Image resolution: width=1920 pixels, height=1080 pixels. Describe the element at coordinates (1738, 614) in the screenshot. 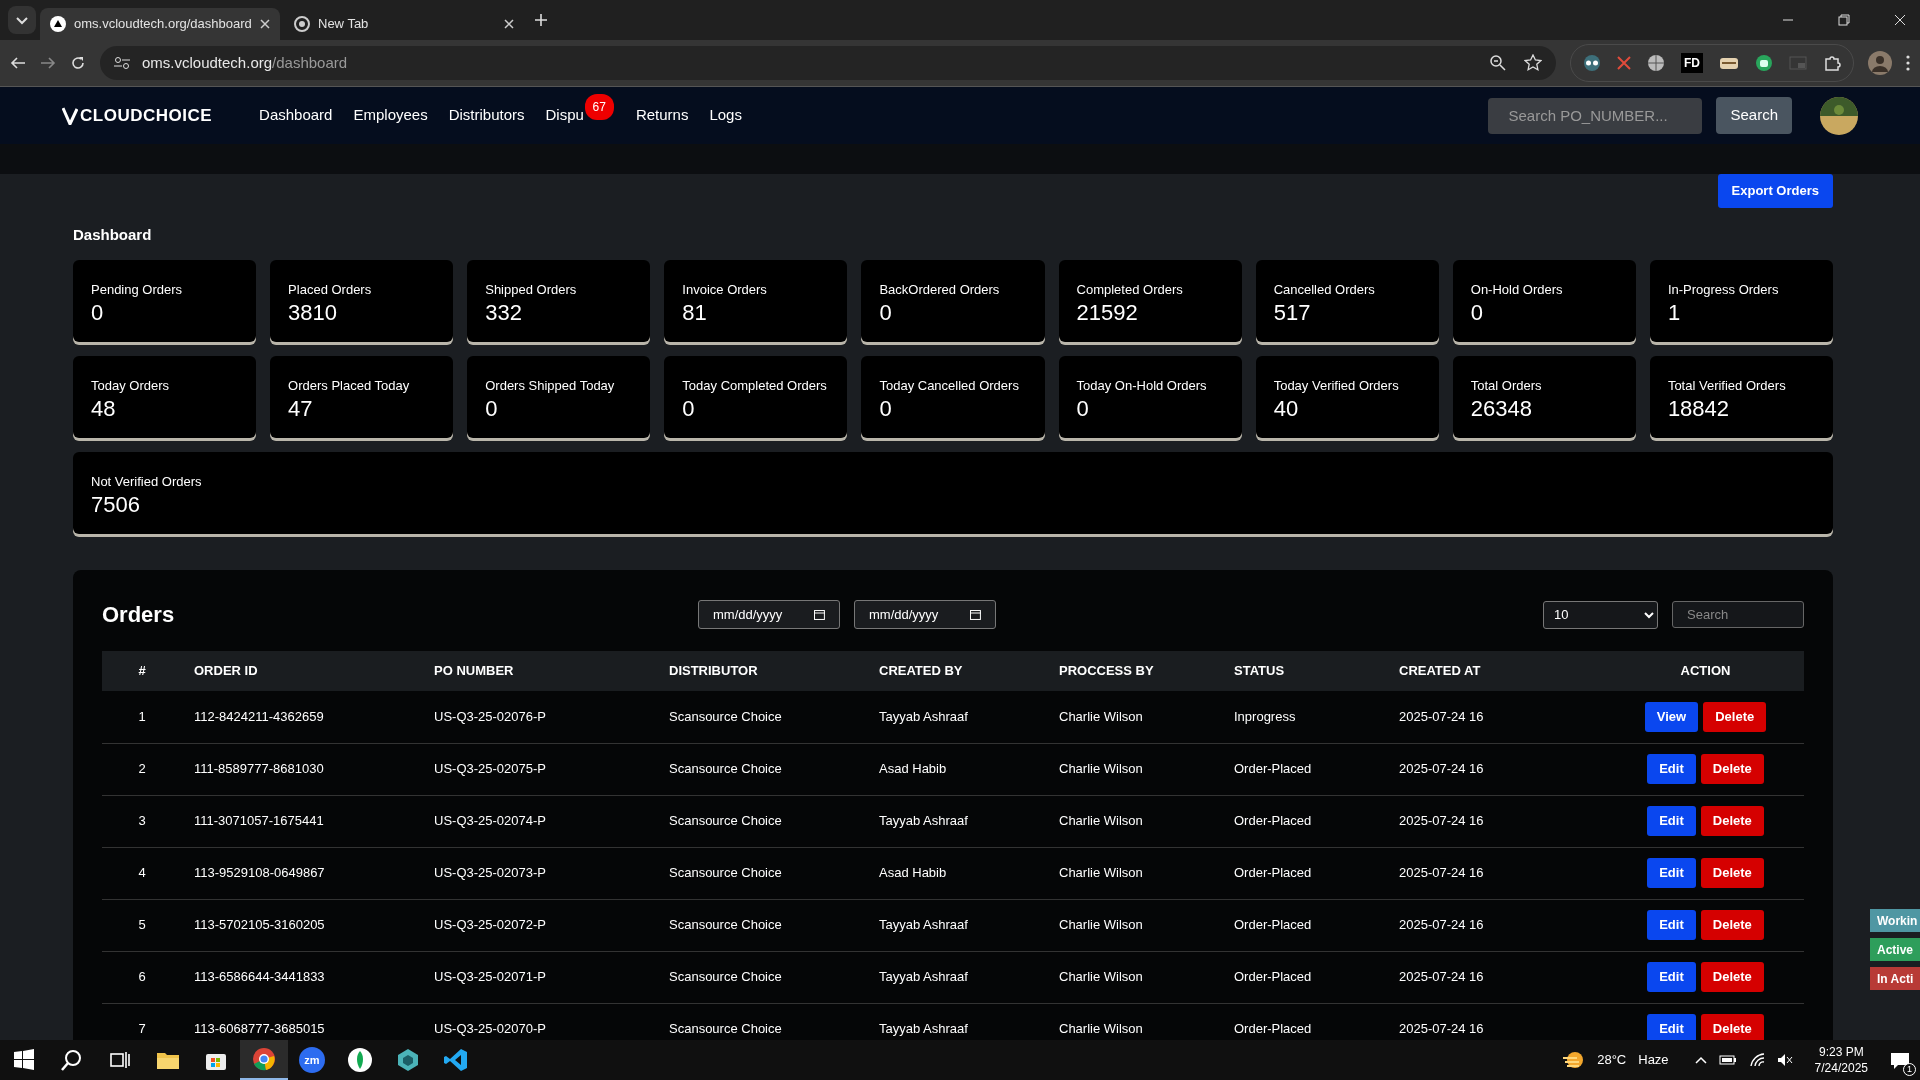

I see `table-search-field: Search` at that location.